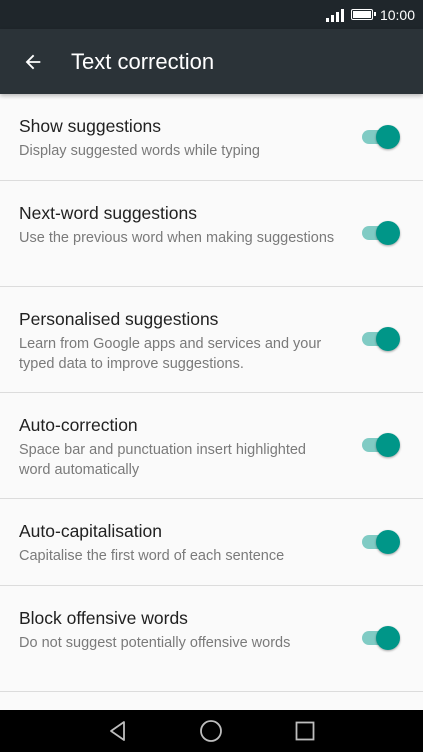 Image resolution: width=423 pixels, height=752 pixels. What do you see at coordinates (33, 62) in the screenshot?
I see `back-arrow-icon` at bounding box center [33, 62].